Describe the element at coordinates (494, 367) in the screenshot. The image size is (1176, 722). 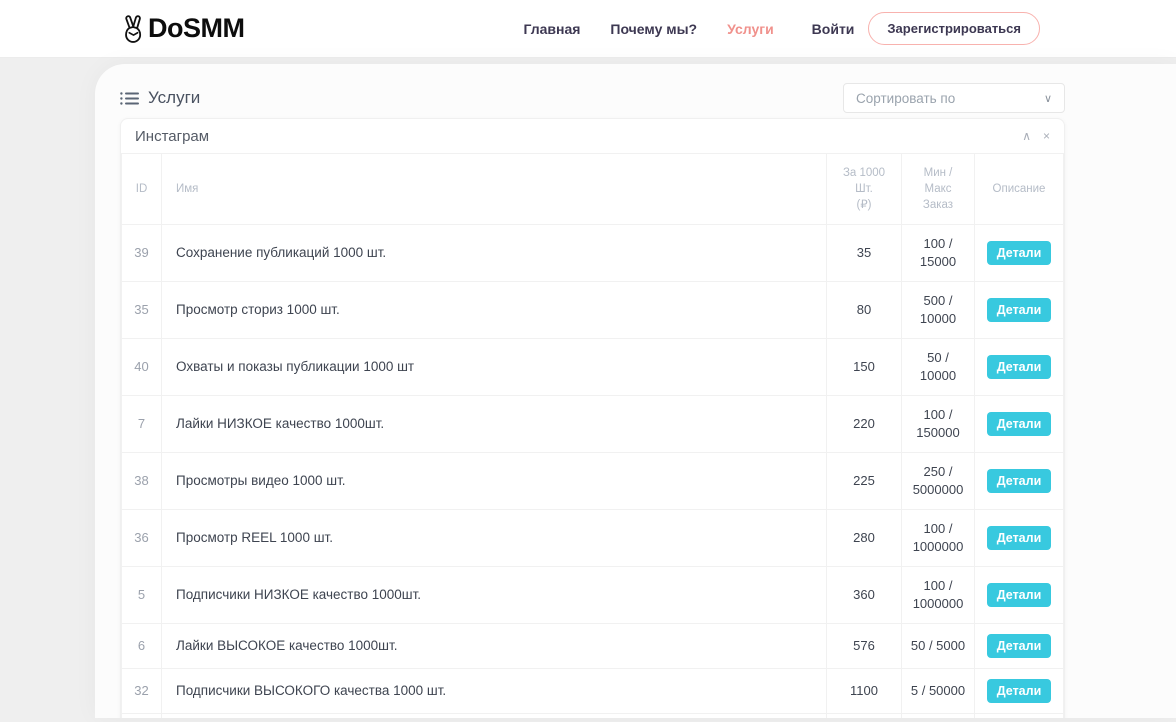
I see `service-name: Охваты и показы публикации 1000 шт` at that location.